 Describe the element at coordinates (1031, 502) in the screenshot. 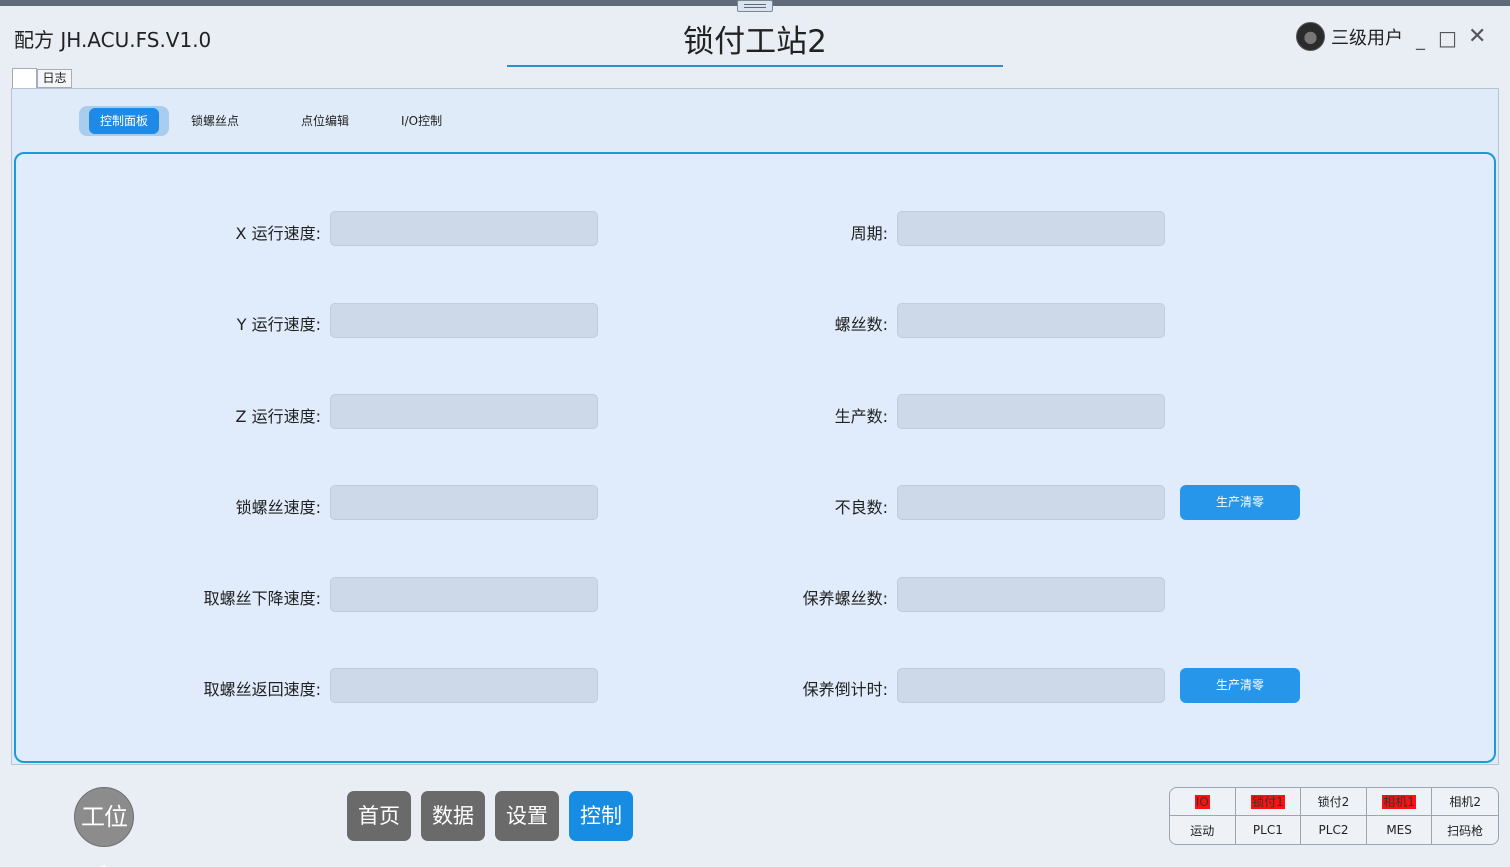

I see `defect-count-field` at that location.